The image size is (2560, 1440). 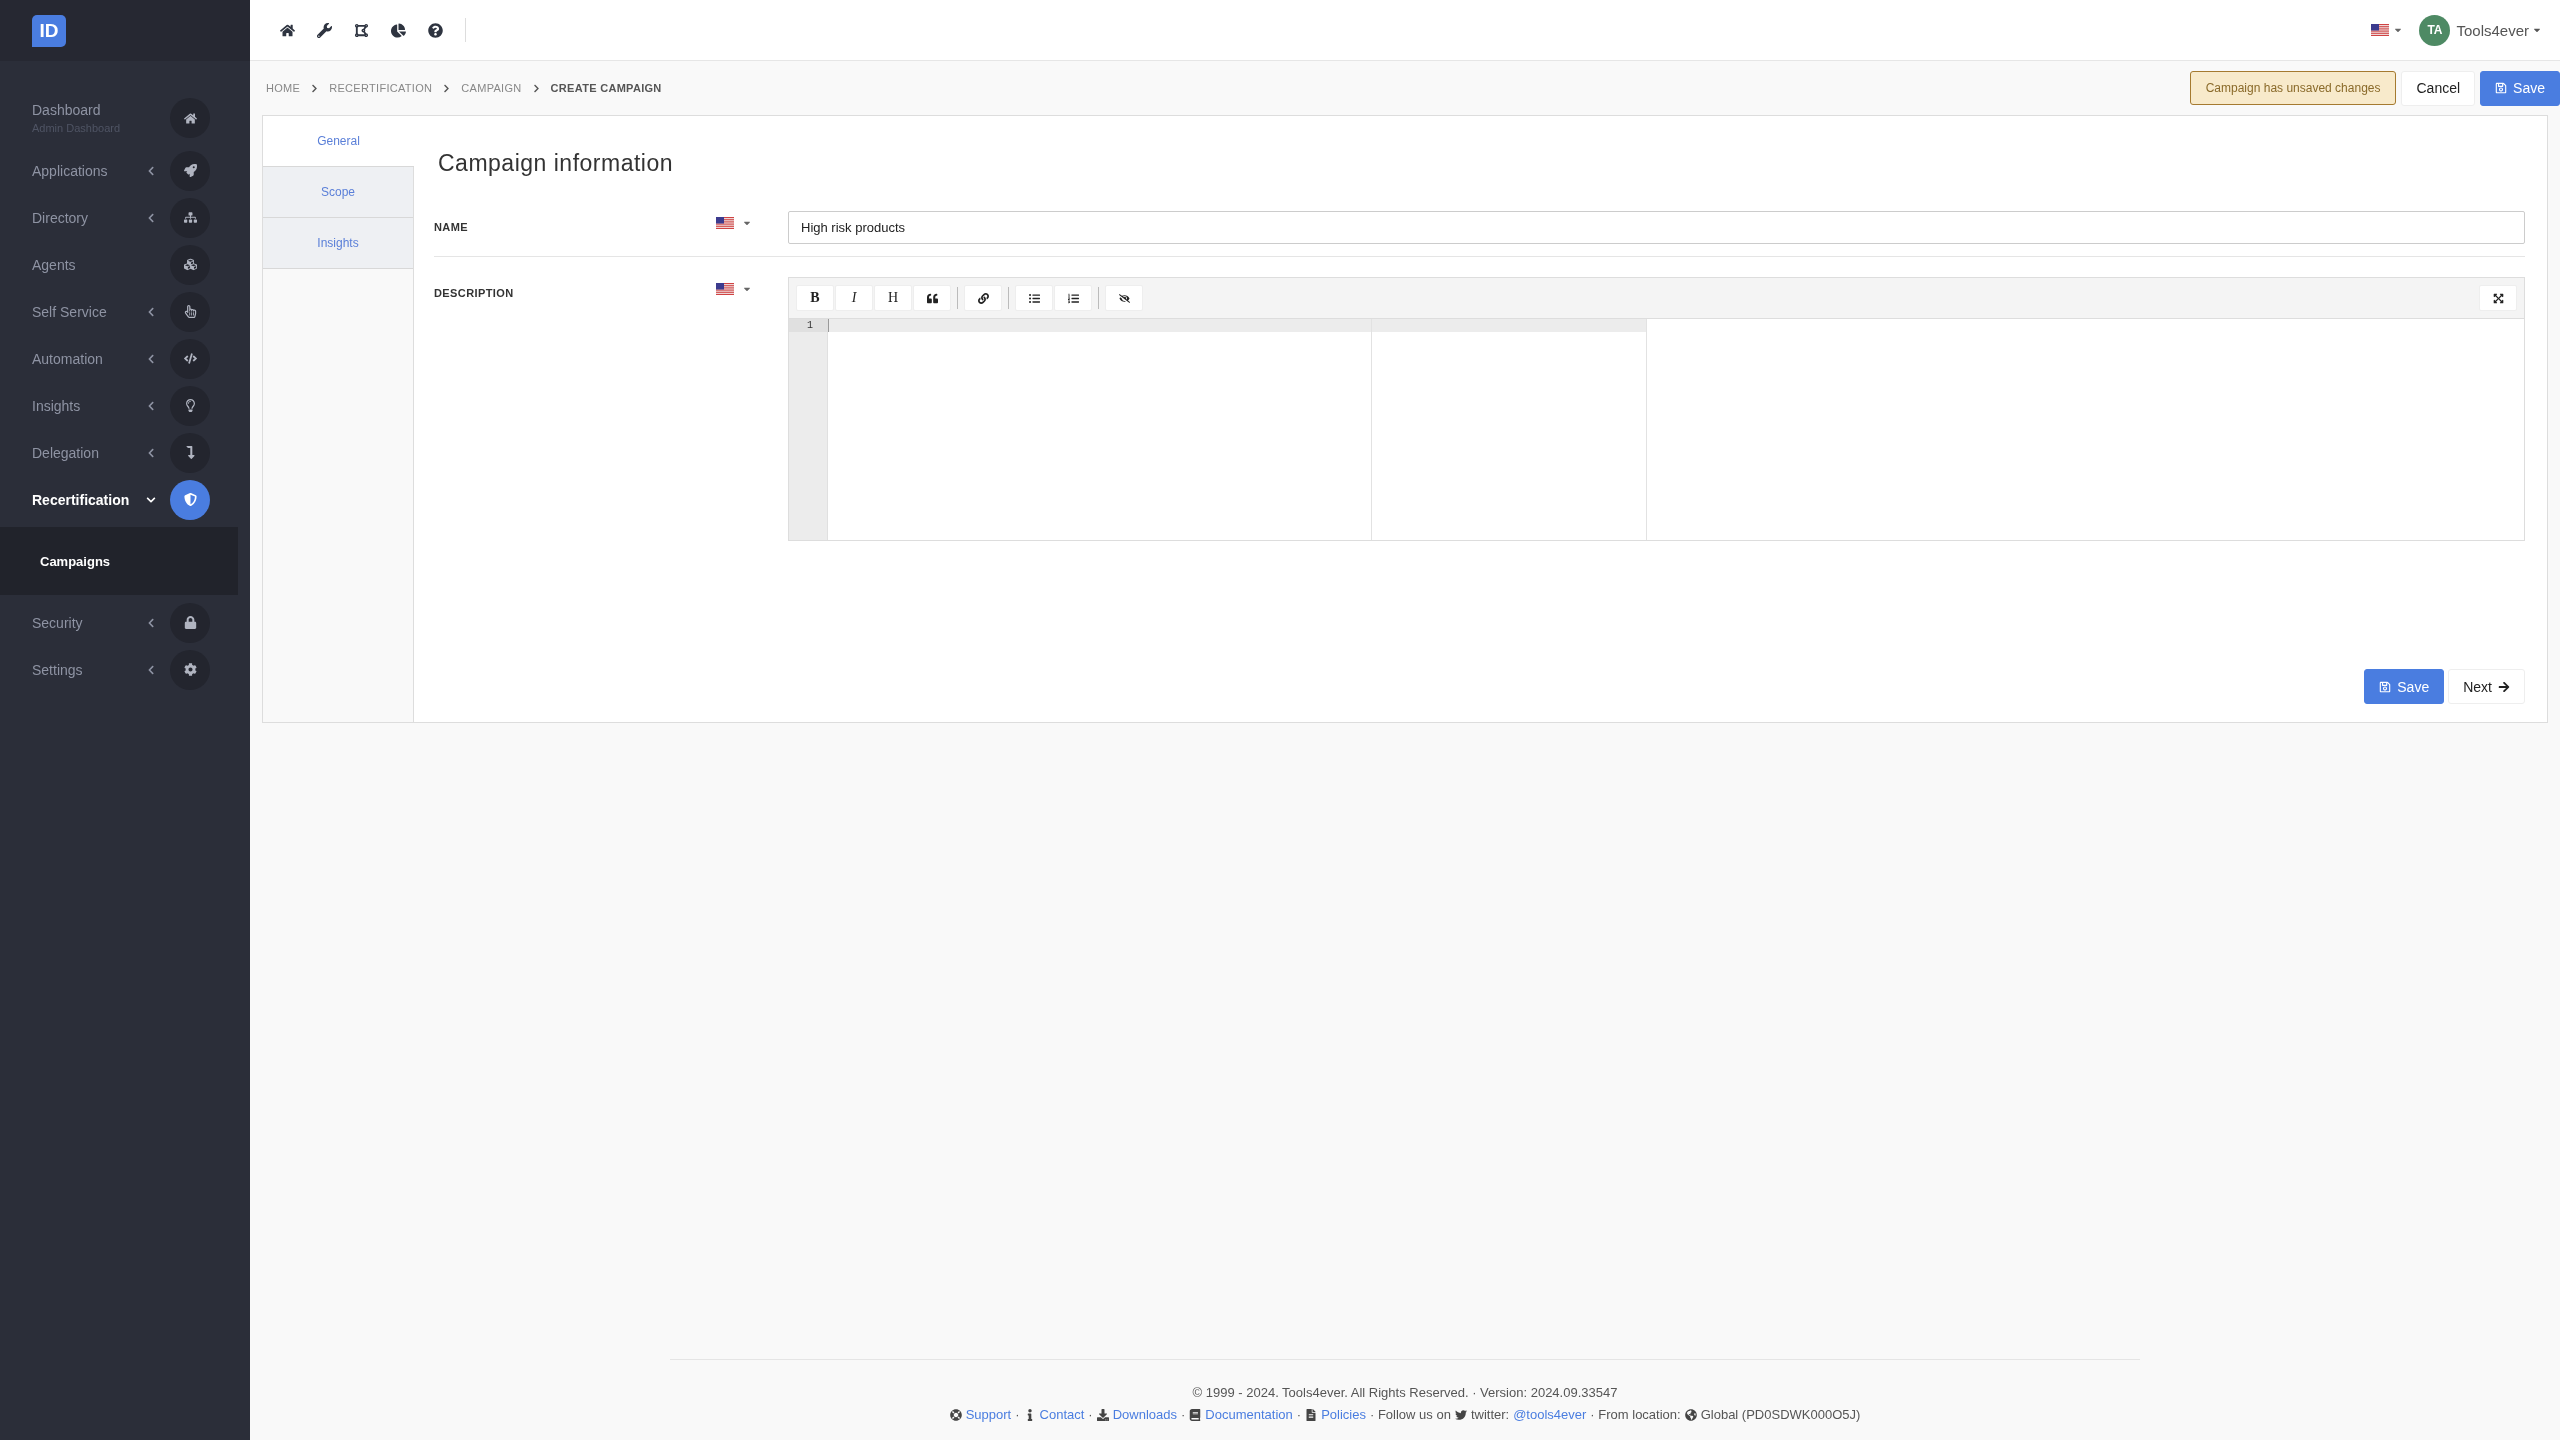 I want to click on next-button: Next, so click(x=2486, y=686).